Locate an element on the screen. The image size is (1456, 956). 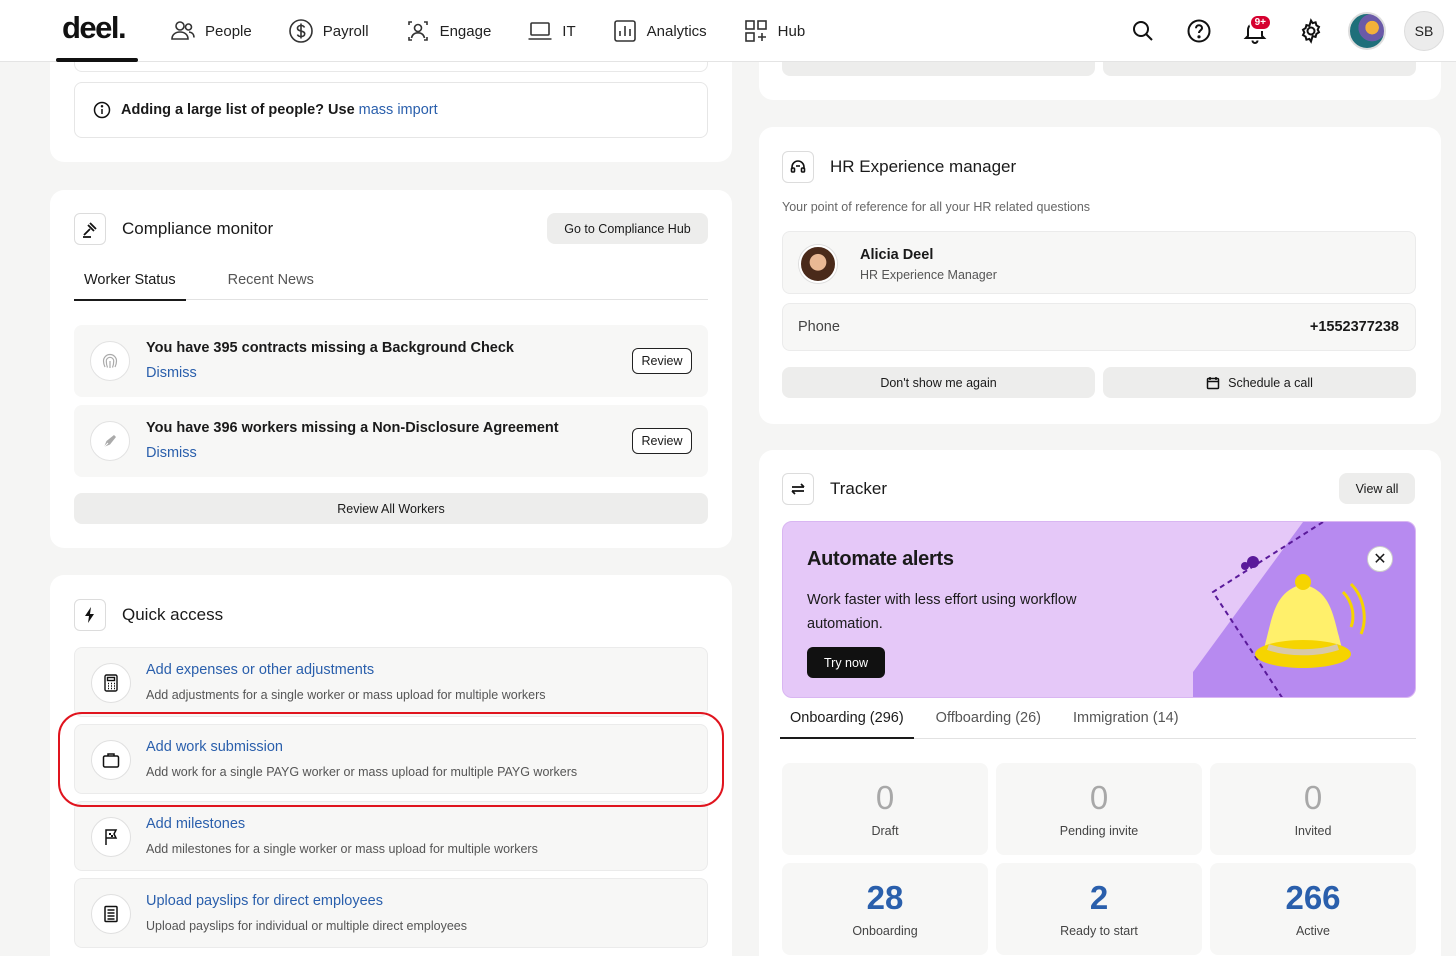
nav-item-analytics: Analytics is located at coordinates (659, 31).